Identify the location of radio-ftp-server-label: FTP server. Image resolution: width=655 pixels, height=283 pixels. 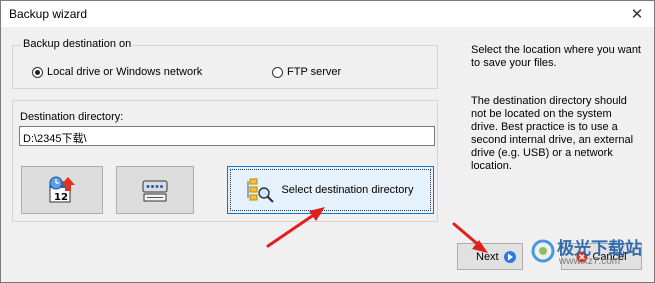
(314, 72).